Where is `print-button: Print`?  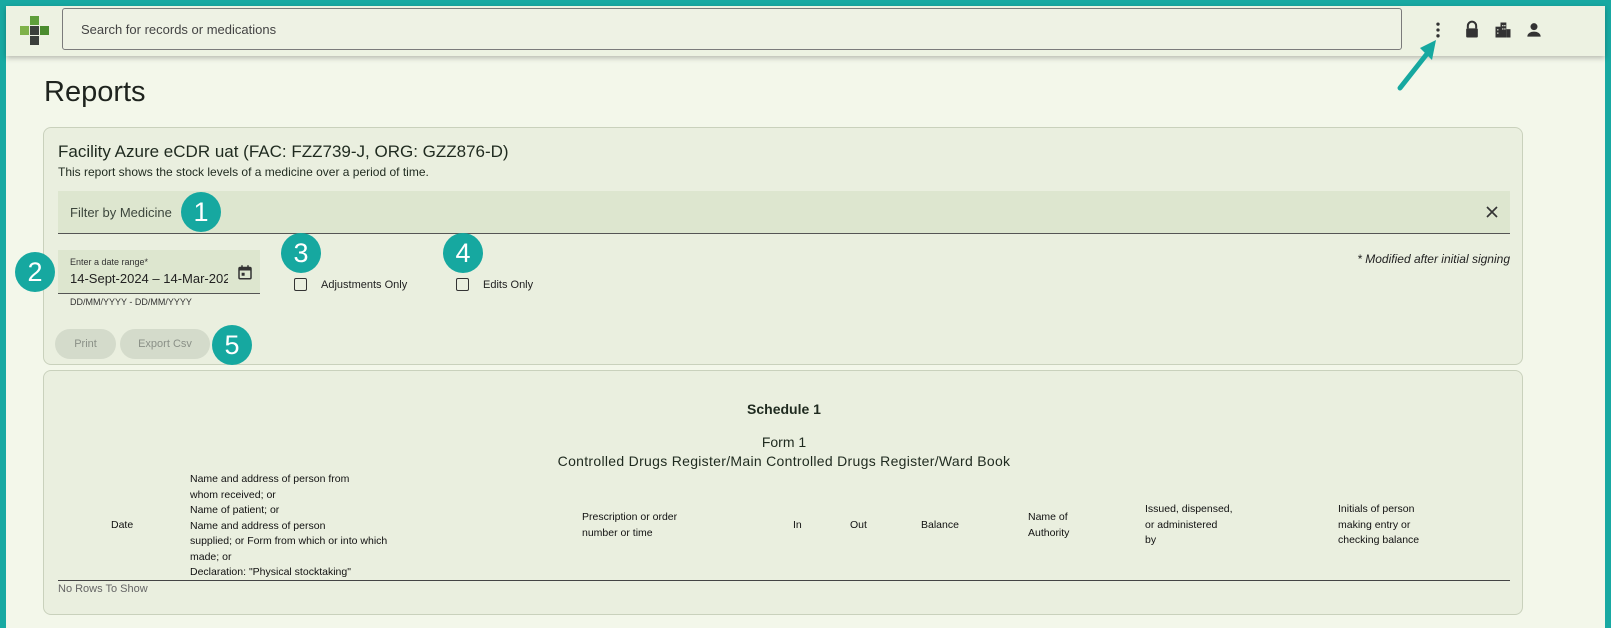
print-button: Print is located at coordinates (85, 344).